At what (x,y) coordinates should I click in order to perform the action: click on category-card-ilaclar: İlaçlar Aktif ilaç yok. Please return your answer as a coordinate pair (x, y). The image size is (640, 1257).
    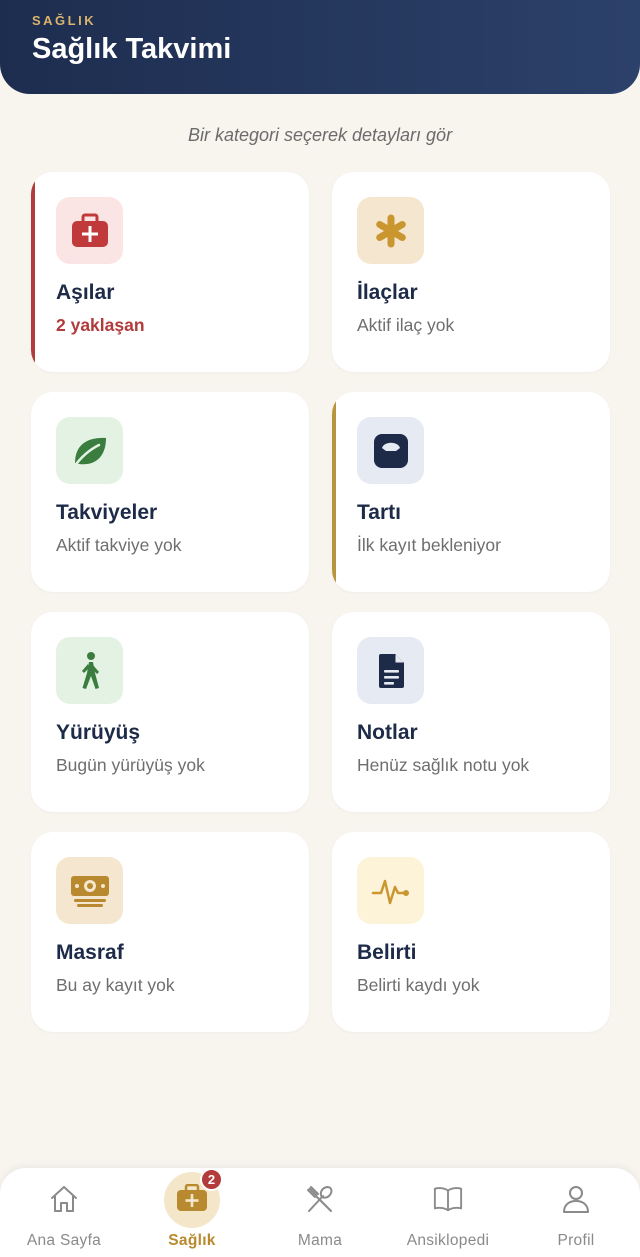
    Looking at the image, I should click on (471, 272).